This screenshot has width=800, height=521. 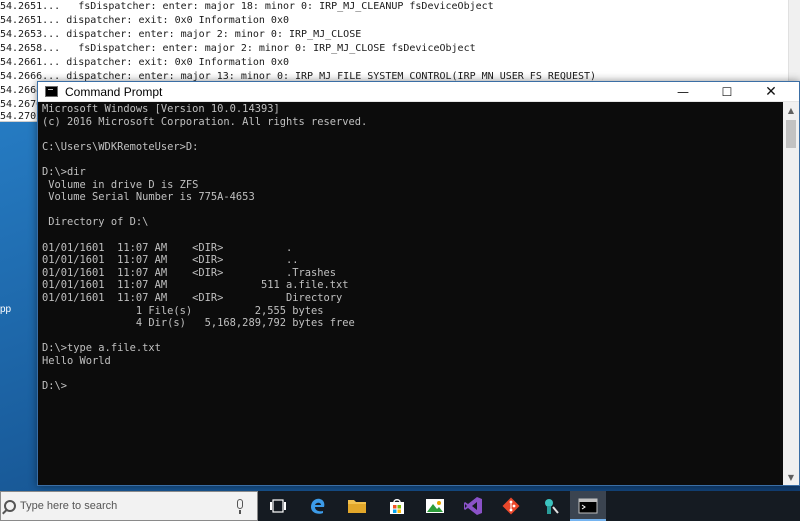 I want to click on edge-taskbar-button, so click(x=318, y=506).